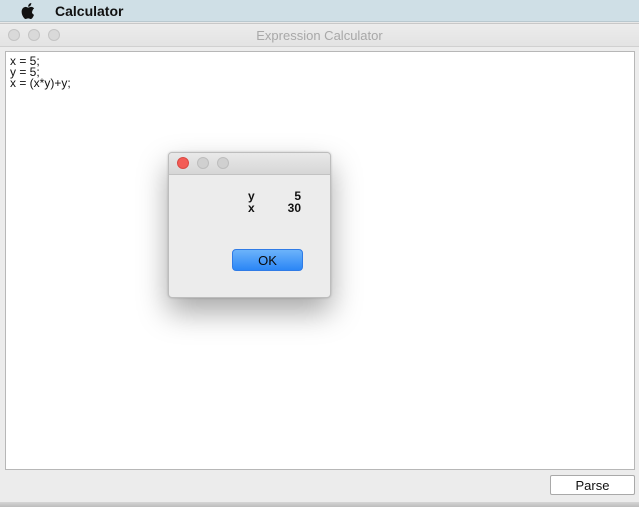 The width and height of the screenshot is (639, 507). What do you see at coordinates (25, 61) in the screenshot?
I see `code-line: x = 5;` at bounding box center [25, 61].